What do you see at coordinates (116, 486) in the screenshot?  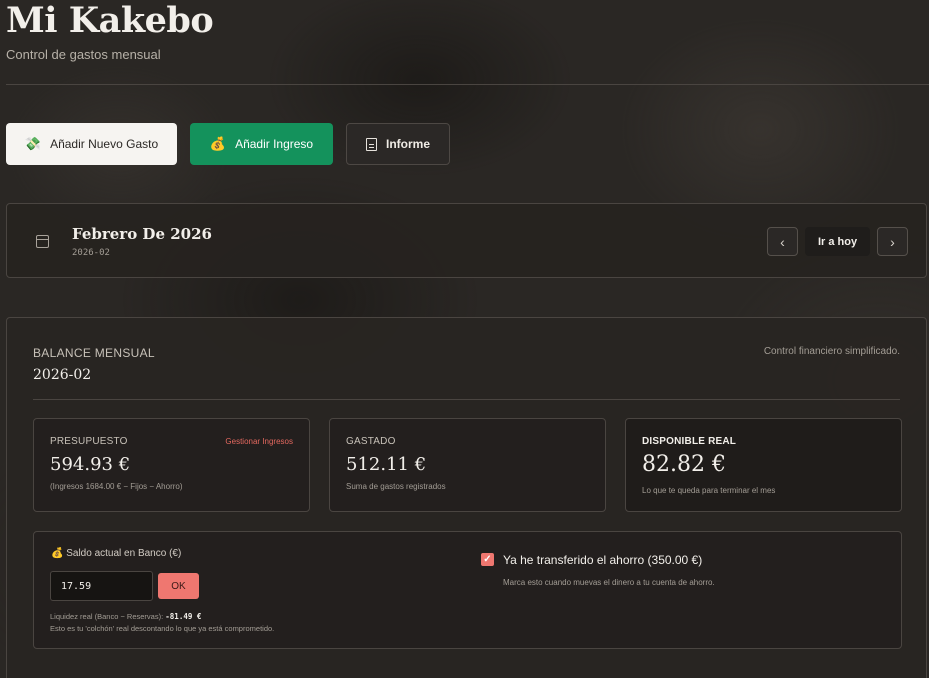 I see `budget-note: (Ingresos 1684.00 € − Fijos − Ahorro)` at bounding box center [116, 486].